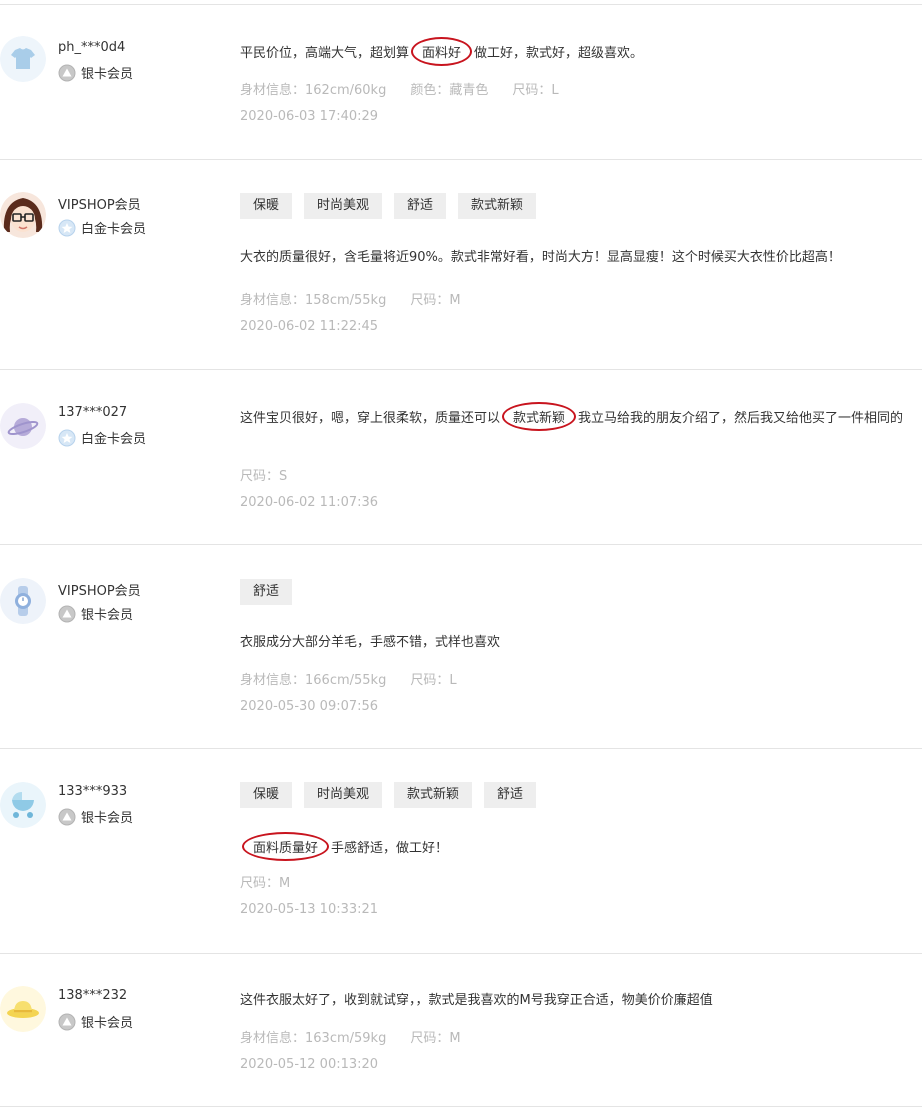 This screenshot has width=922, height=1112. I want to click on username: 137***027, so click(93, 412).